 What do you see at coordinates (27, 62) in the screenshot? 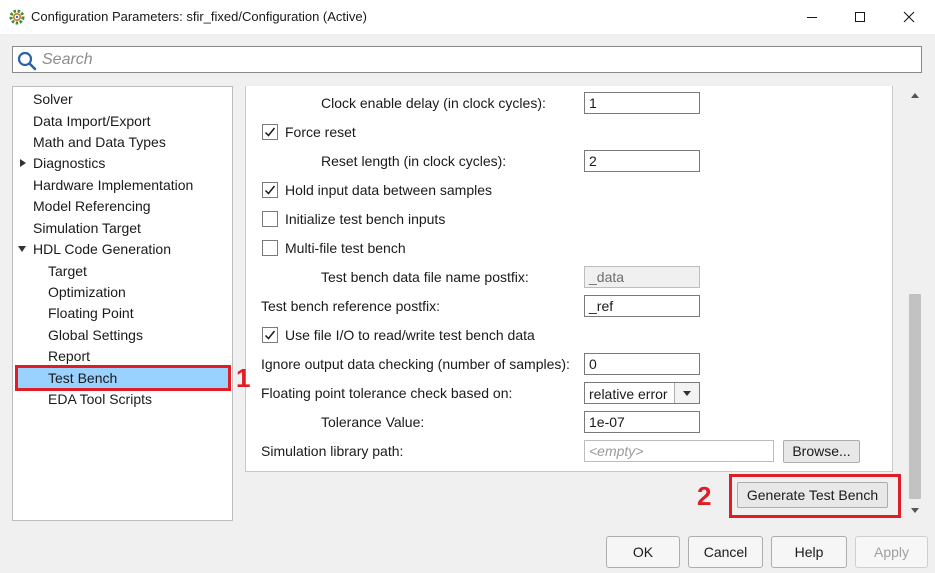
I see `search-icon` at bounding box center [27, 62].